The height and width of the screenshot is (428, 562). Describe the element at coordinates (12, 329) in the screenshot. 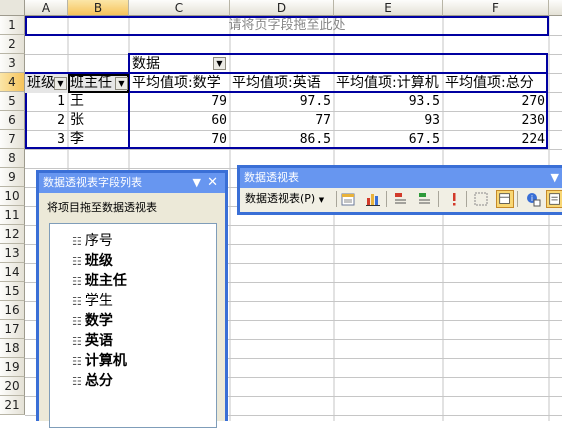

I see `row-header-17: 17` at that location.